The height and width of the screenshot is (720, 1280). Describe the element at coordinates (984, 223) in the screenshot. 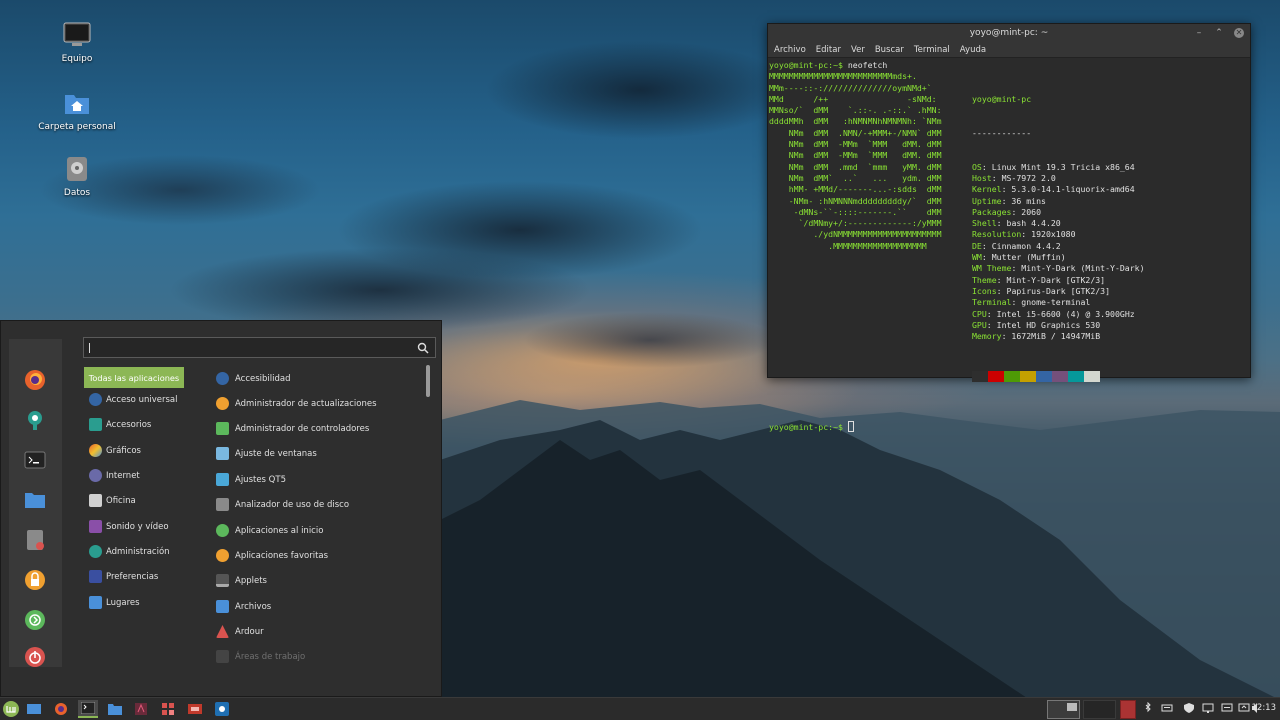

I see `info-key: Shell` at that location.